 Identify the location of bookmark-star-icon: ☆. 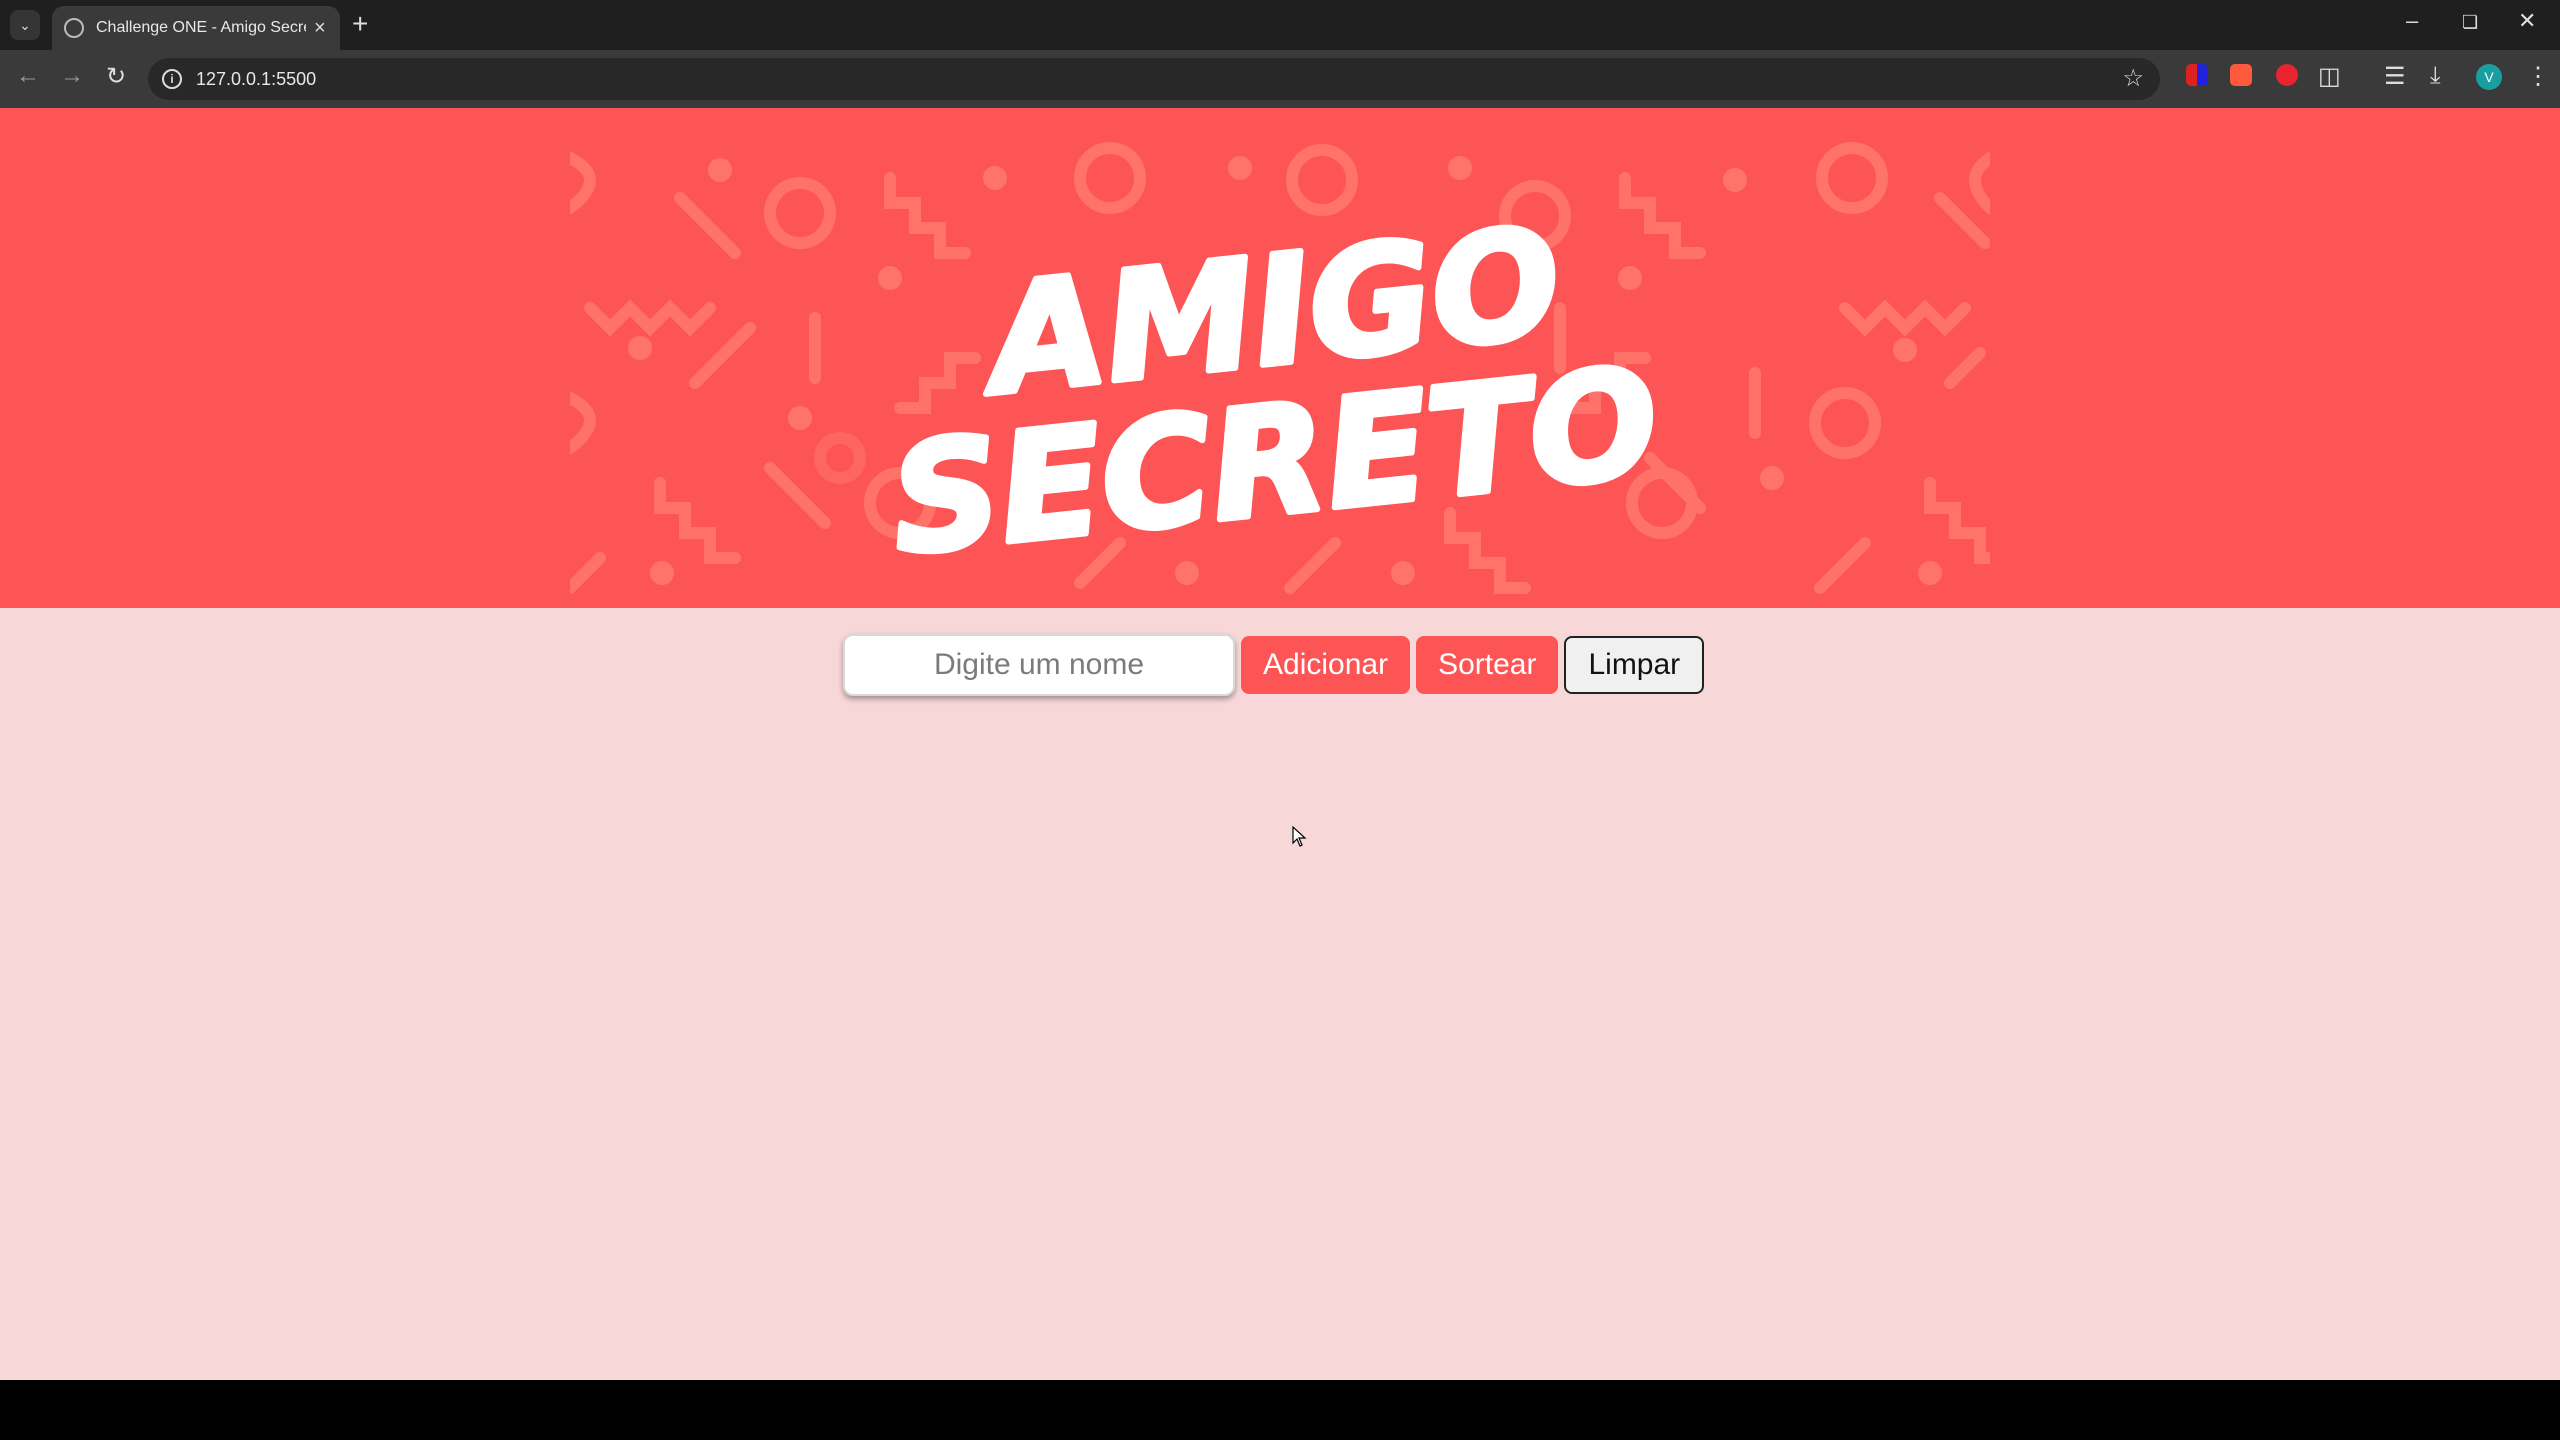
(2133, 78).